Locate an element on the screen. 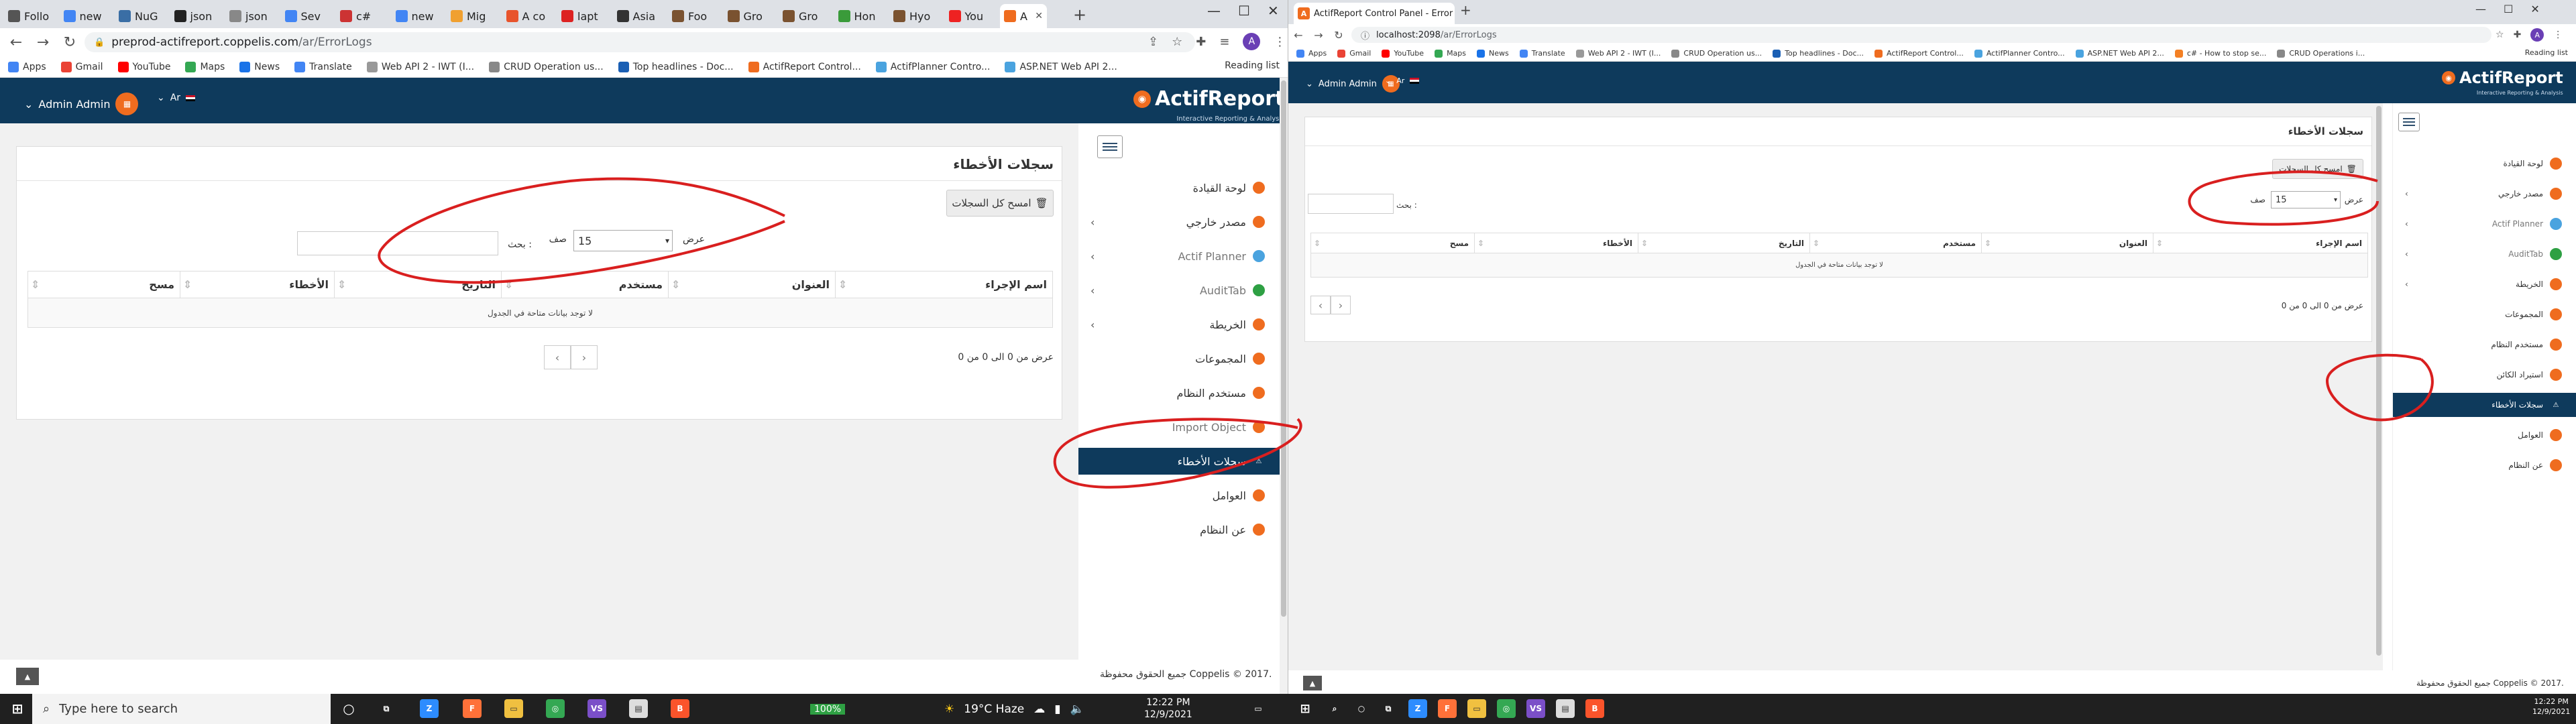 This screenshot has height=724, width=2576. bookmark-item: Maps is located at coordinates (1450, 53).